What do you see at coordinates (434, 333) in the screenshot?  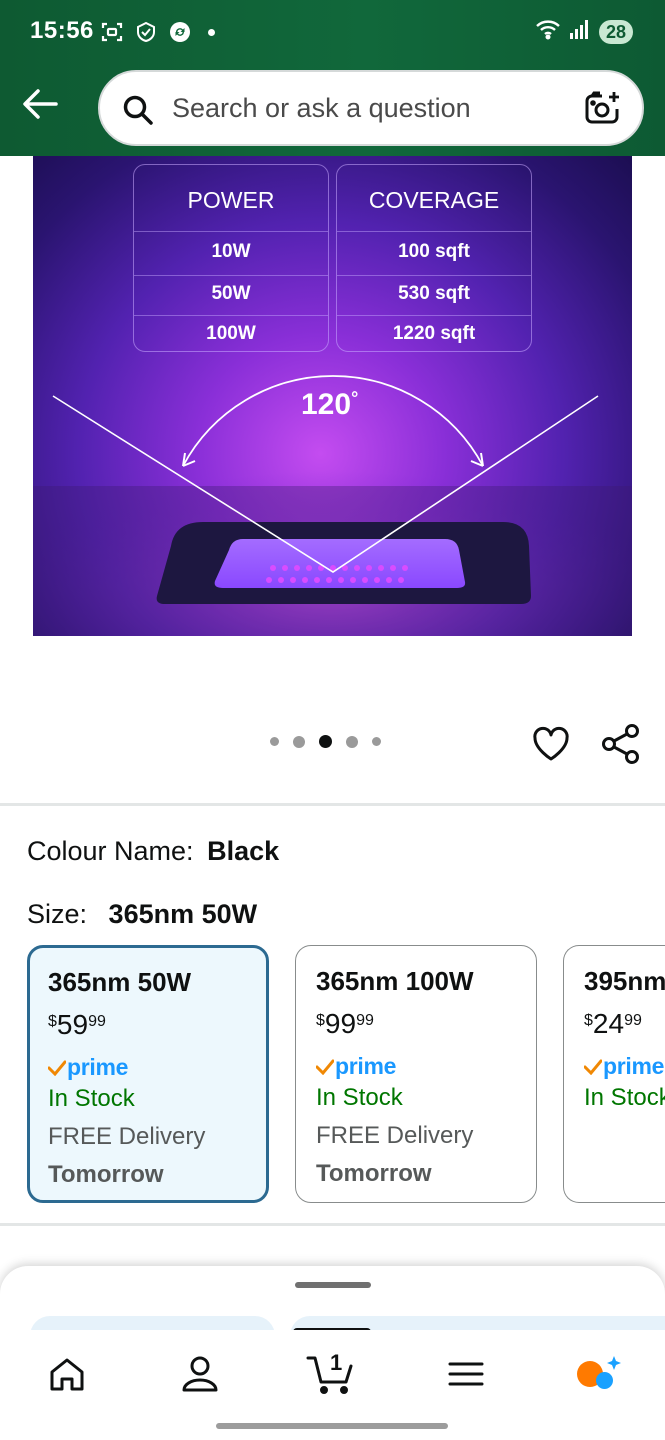 I see `spec-coverage-cell: 1220 sqft` at bounding box center [434, 333].